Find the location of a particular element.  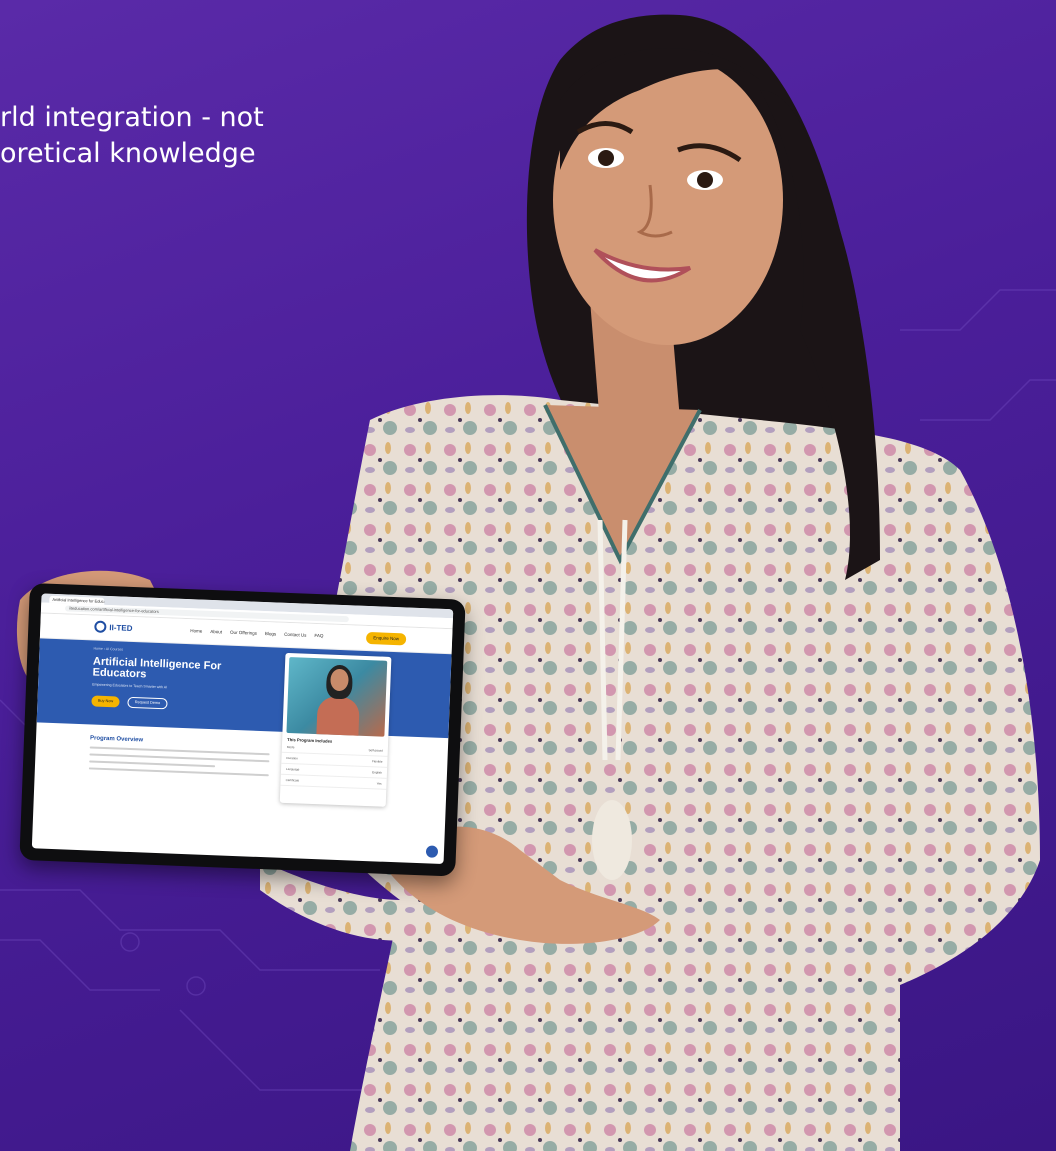

logo-icon is located at coordinates (100, 626).